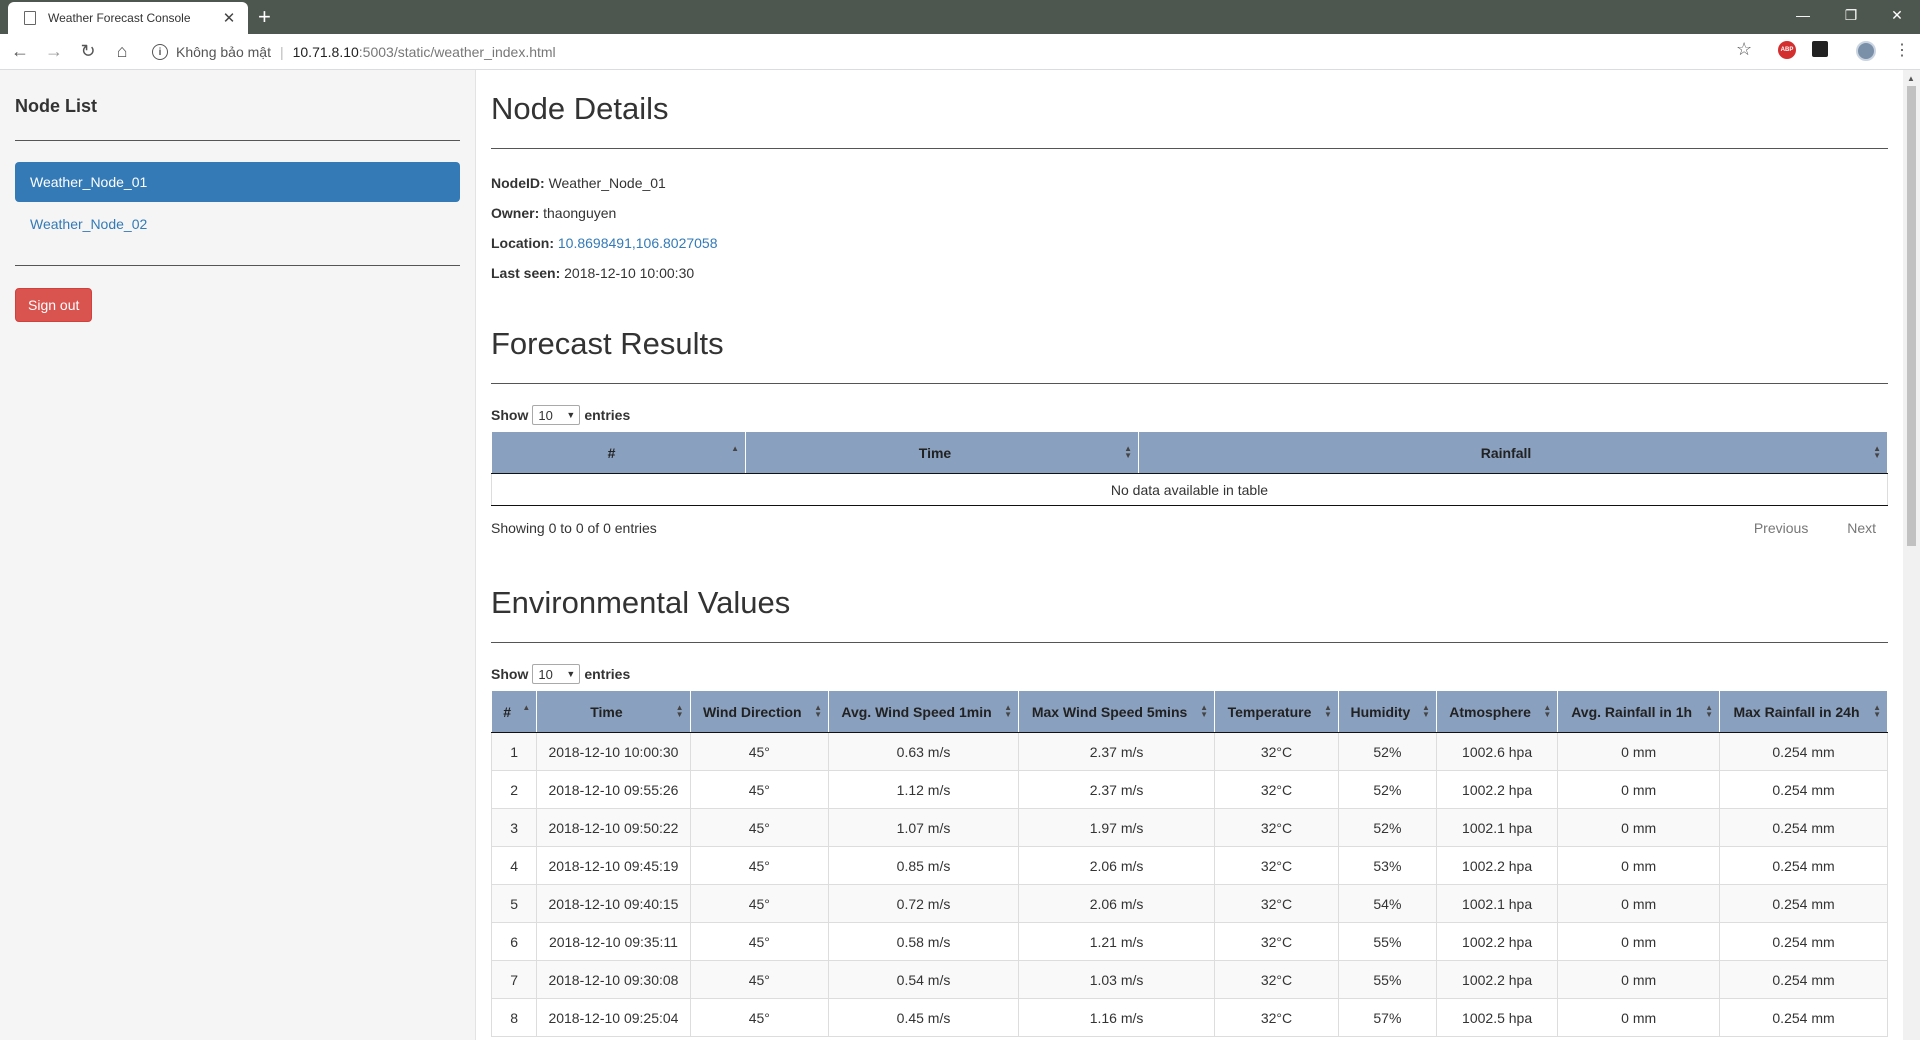 This screenshot has height=1040, width=1920. Describe the element at coordinates (580, 213) in the screenshot. I see `owner-value: thaonguyen` at that location.